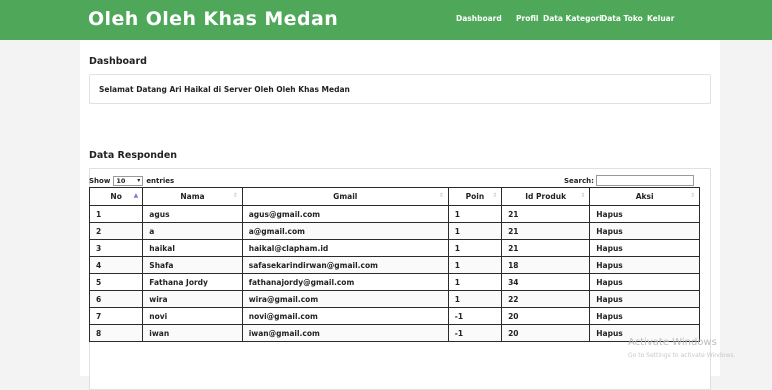 This screenshot has width=772, height=390. I want to click on cell-nama: Fathana Jordy, so click(192, 282).